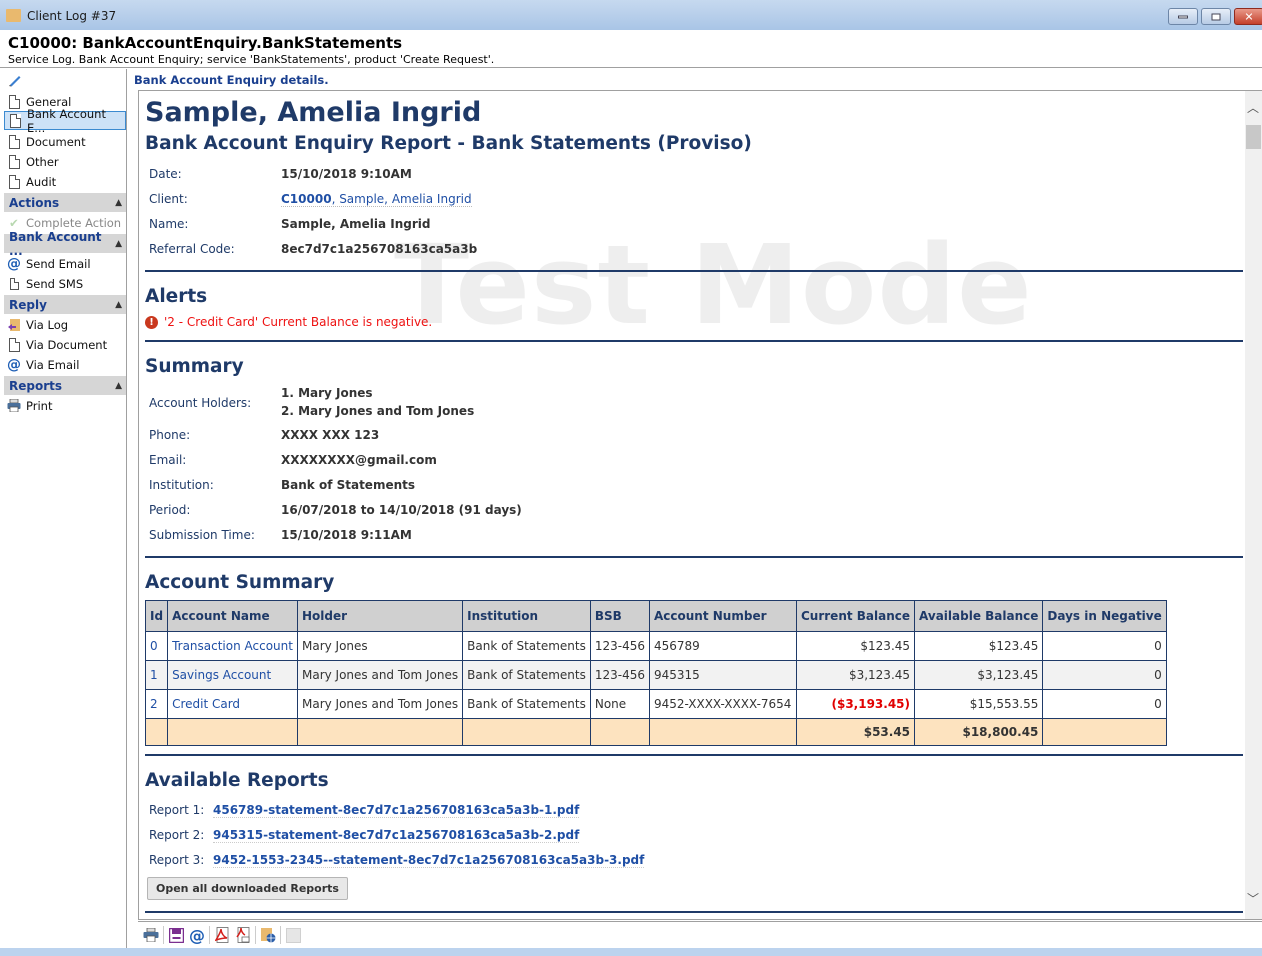 The width and height of the screenshot is (1262, 956). I want to click on client-name-heading: Sample, Amelia Ingrid, so click(313, 112).